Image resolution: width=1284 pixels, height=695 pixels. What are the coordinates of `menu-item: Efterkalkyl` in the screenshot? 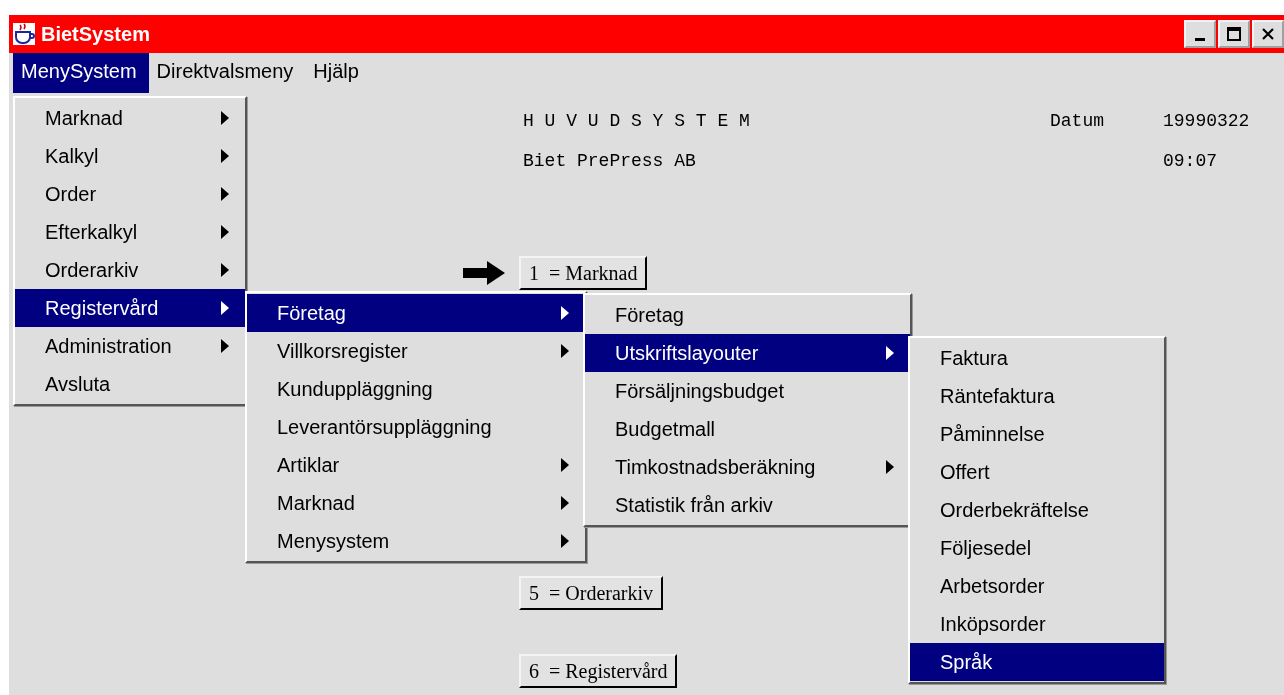 It's located at (130, 232).